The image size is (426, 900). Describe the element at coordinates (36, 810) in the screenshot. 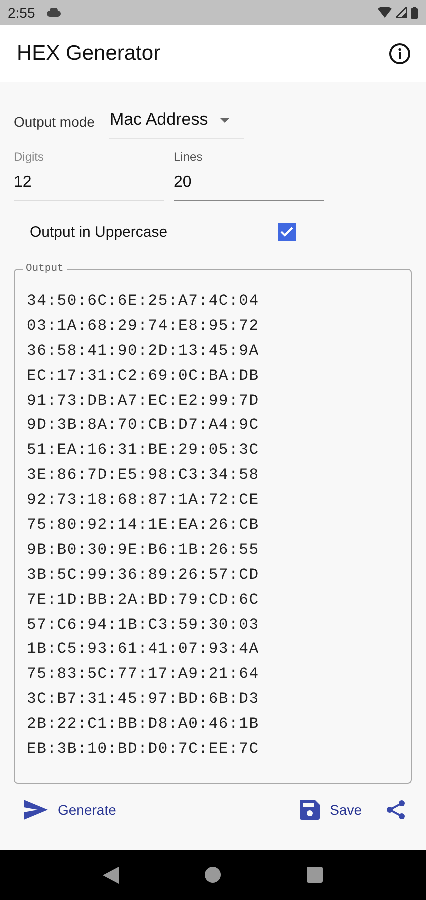

I see `send-icon` at that location.